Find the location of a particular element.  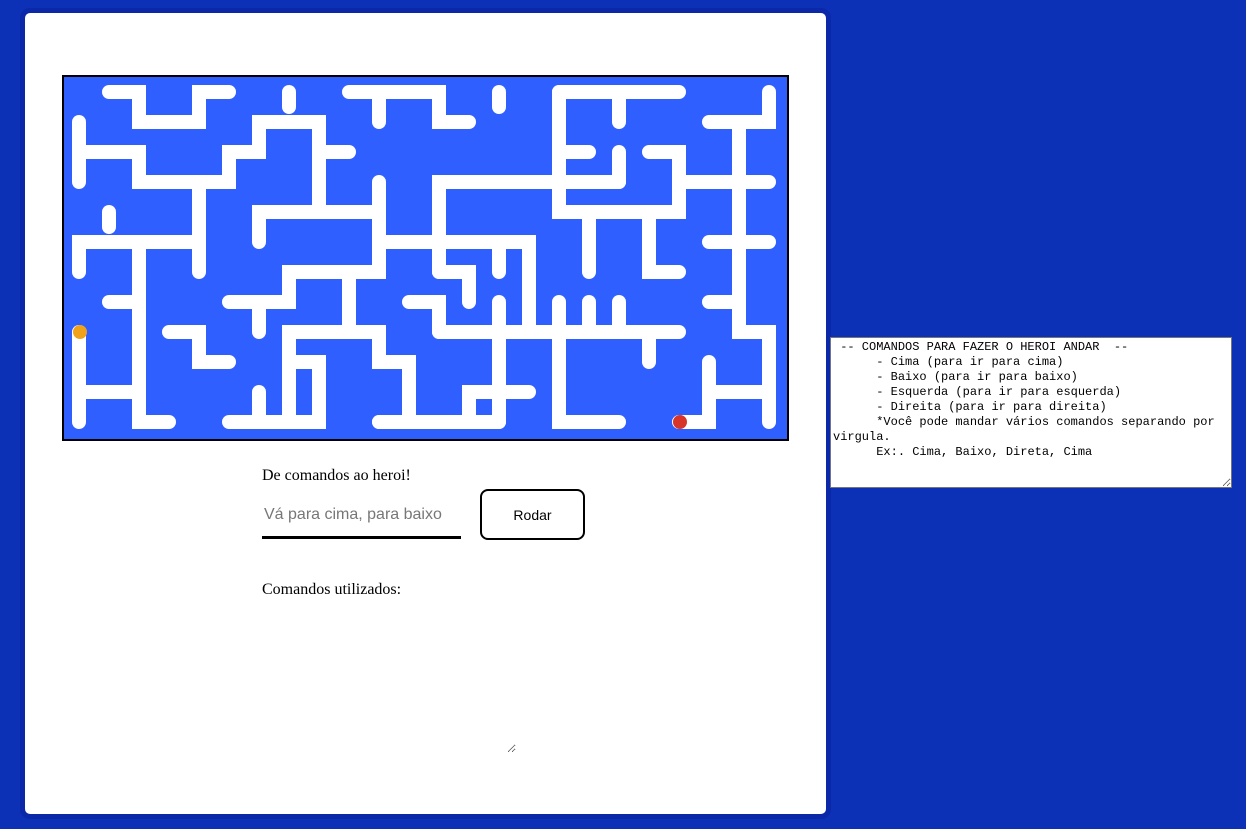

command-input is located at coordinates (361, 516).